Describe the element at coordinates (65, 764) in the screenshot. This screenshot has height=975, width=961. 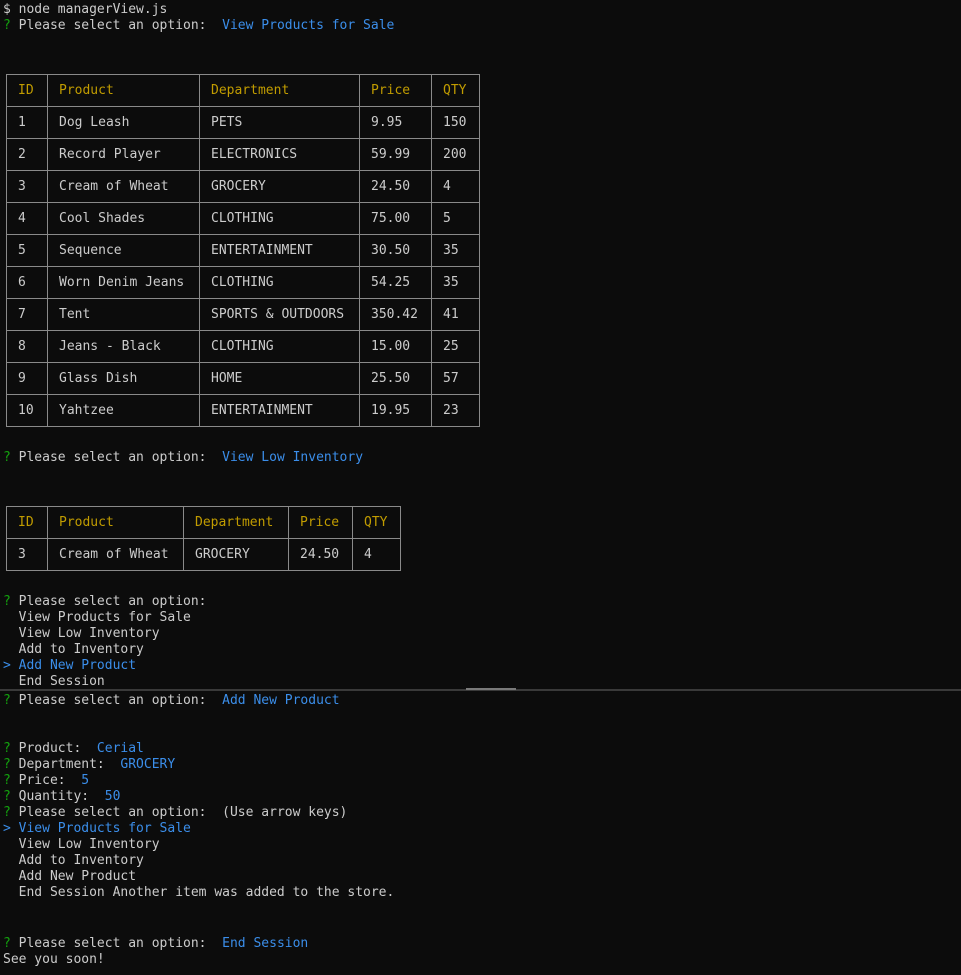
I see `prompt-question: Department:` at that location.